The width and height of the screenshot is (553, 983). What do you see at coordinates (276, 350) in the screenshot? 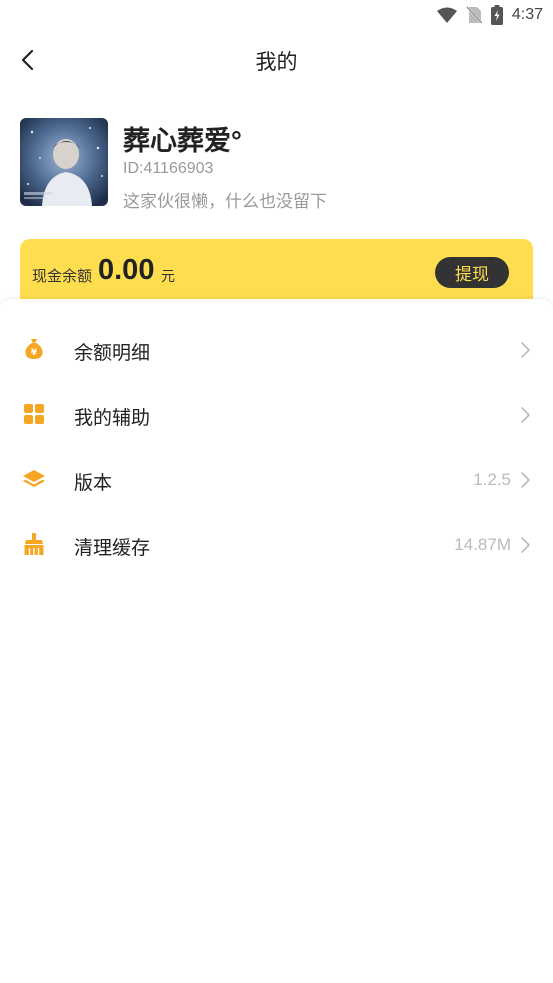
I see `menu-item-balance-detail: ¥ 余额明细` at bounding box center [276, 350].